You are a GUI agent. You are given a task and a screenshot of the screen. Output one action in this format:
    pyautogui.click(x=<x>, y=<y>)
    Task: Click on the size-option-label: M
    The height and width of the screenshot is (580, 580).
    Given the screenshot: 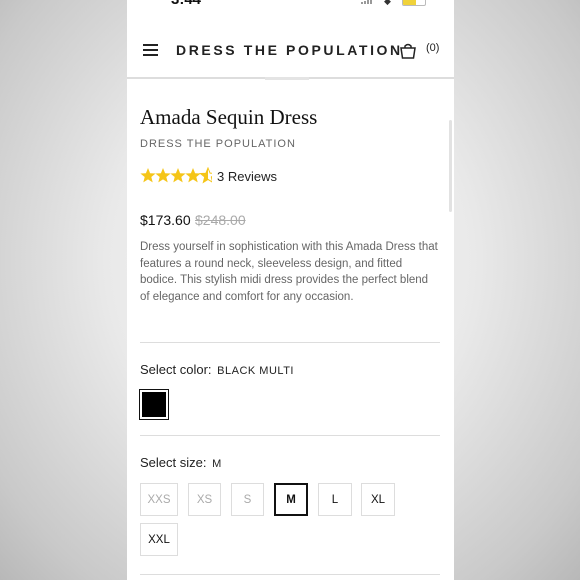 What is the action you would take?
    pyautogui.click(x=291, y=499)
    